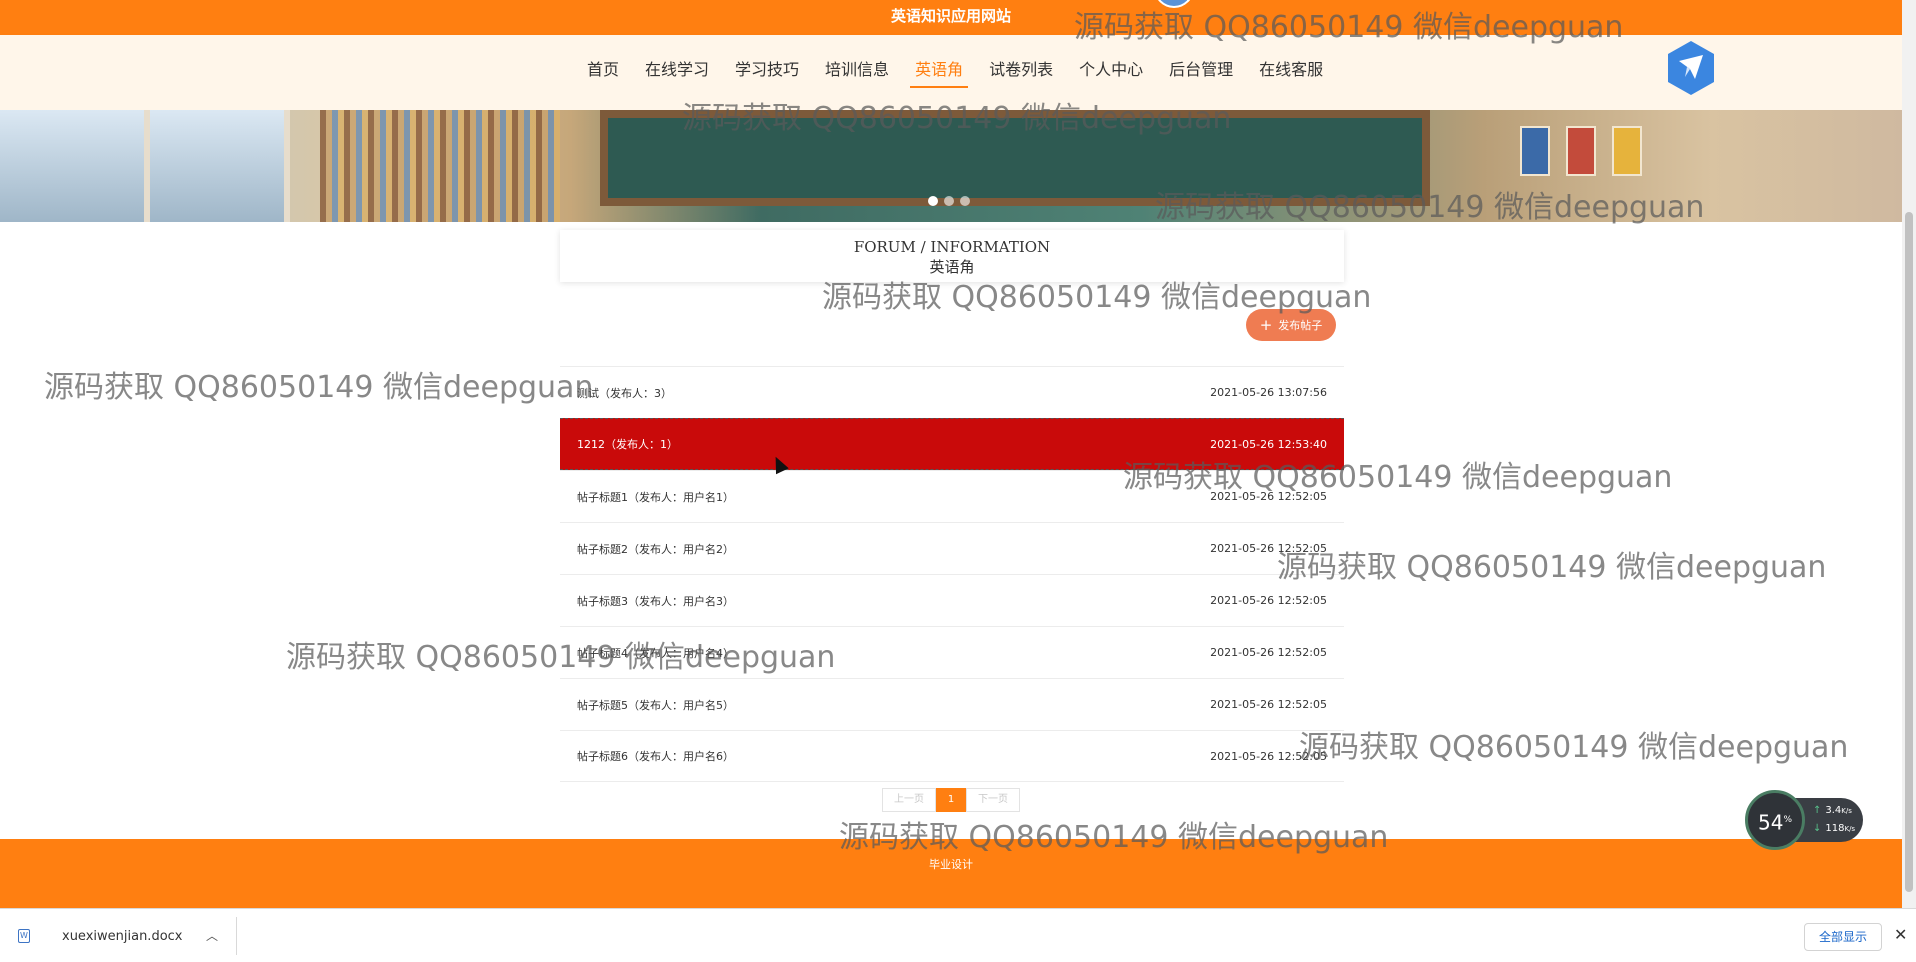  I want to click on nav-item: 后台管理, so click(1201, 70).